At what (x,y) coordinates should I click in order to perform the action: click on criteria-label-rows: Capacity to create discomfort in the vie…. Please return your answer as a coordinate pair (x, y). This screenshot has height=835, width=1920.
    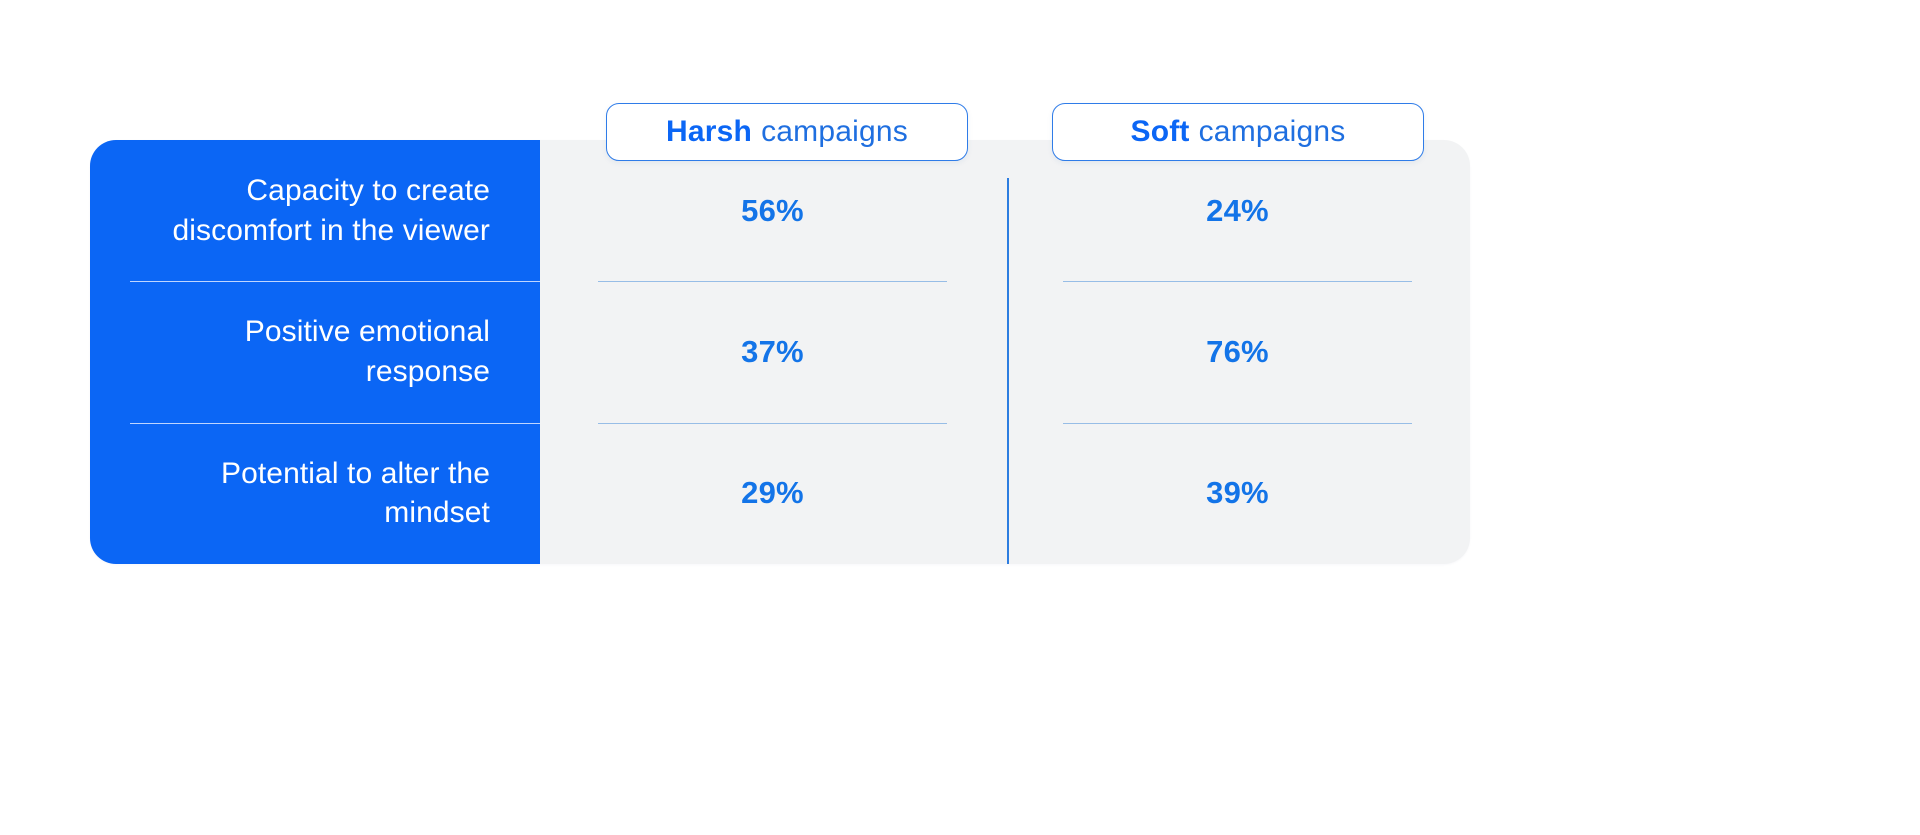
    Looking at the image, I should click on (315, 352).